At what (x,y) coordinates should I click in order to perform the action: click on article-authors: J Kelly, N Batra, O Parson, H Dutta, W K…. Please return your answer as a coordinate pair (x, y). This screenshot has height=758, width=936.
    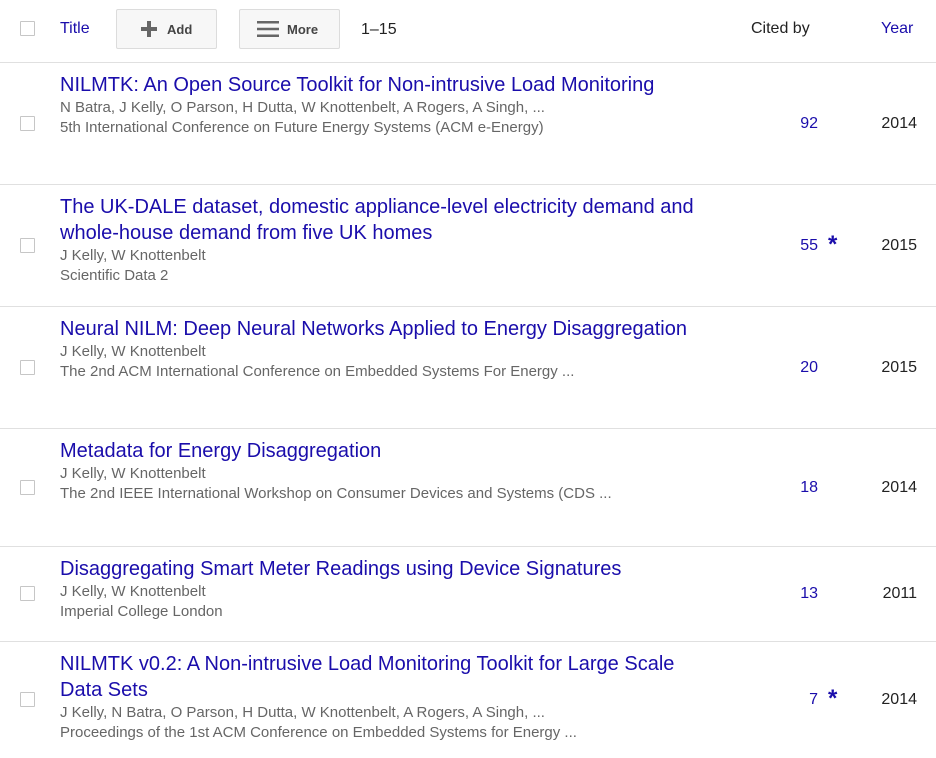
    Looking at the image, I should click on (302, 712).